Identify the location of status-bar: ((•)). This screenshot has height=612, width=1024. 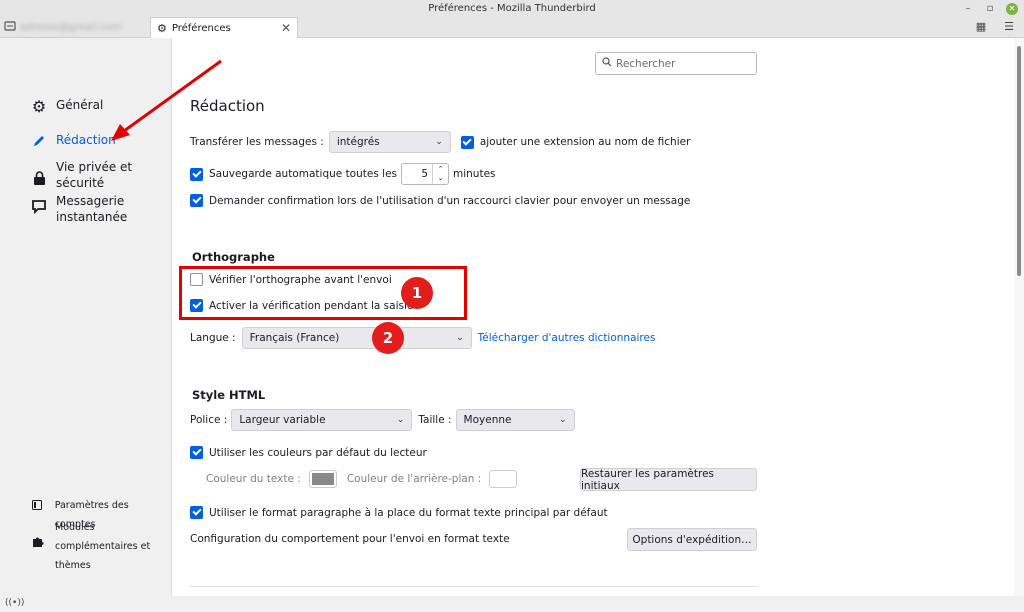
(512, 604).